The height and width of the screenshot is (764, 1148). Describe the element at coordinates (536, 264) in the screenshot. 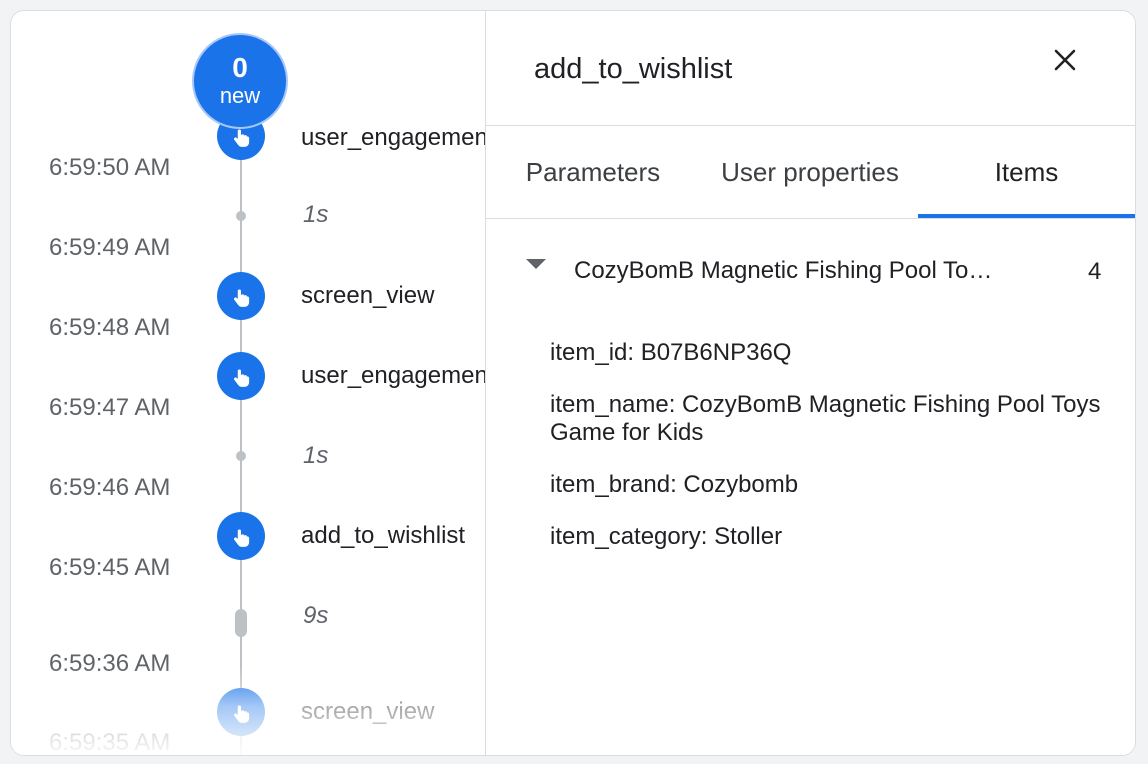

I see `caret-down-icon` at that location.